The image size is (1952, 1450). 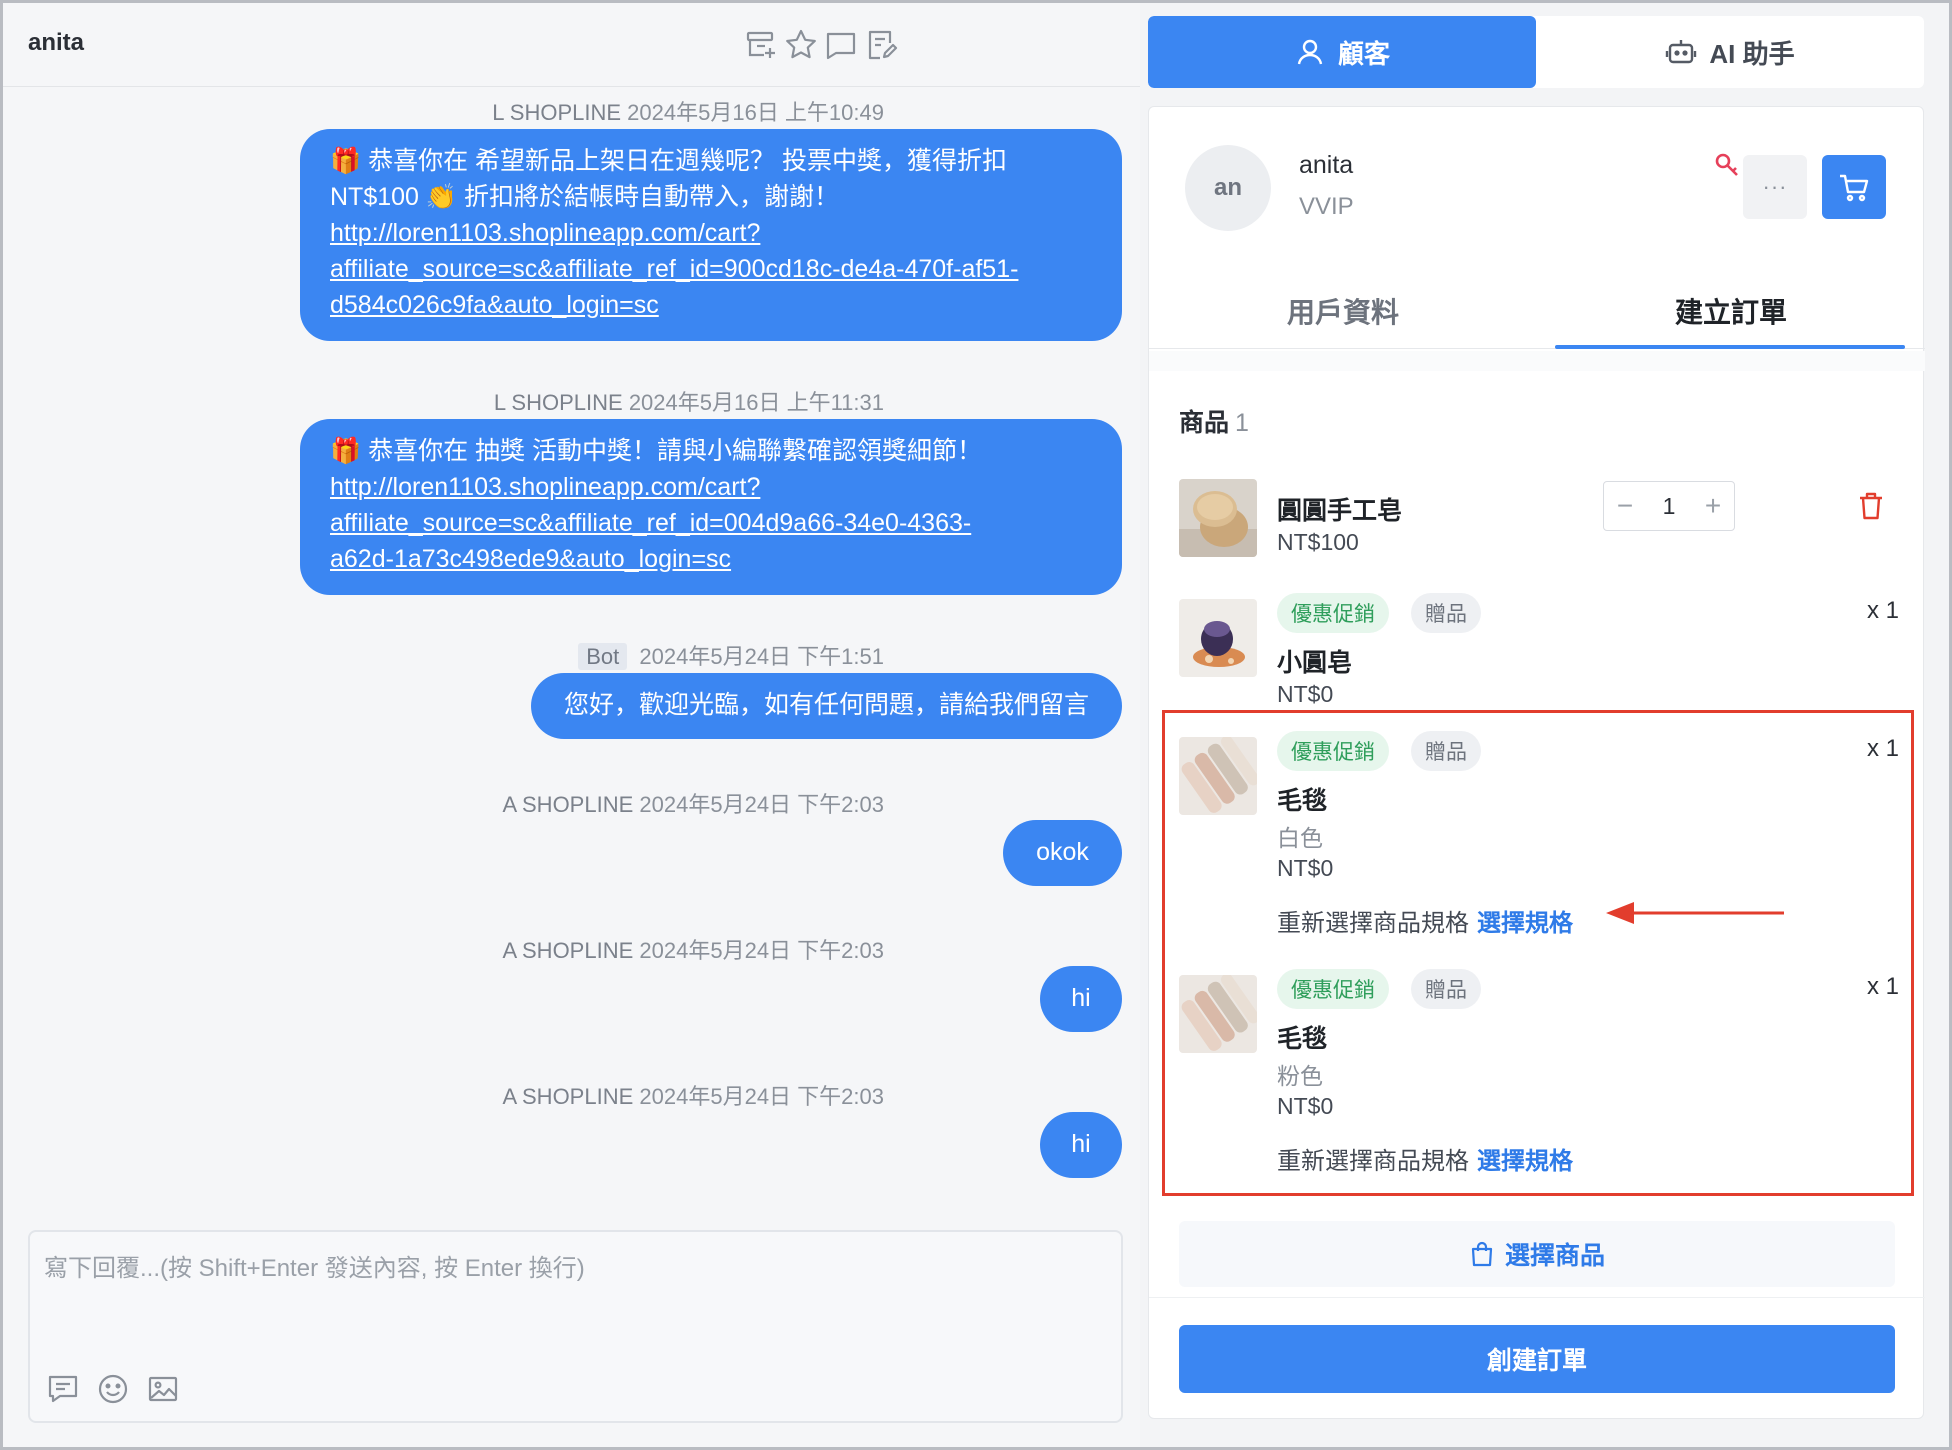 I want to click on product-name: 圓圓手工皂, so click(x=1340, y=511).